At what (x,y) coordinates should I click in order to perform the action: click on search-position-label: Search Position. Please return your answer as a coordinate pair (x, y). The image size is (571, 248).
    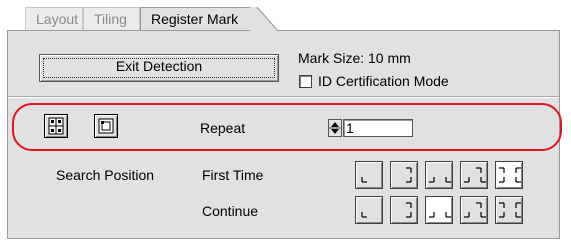
    Looking at the image, I should click on (105, 175).